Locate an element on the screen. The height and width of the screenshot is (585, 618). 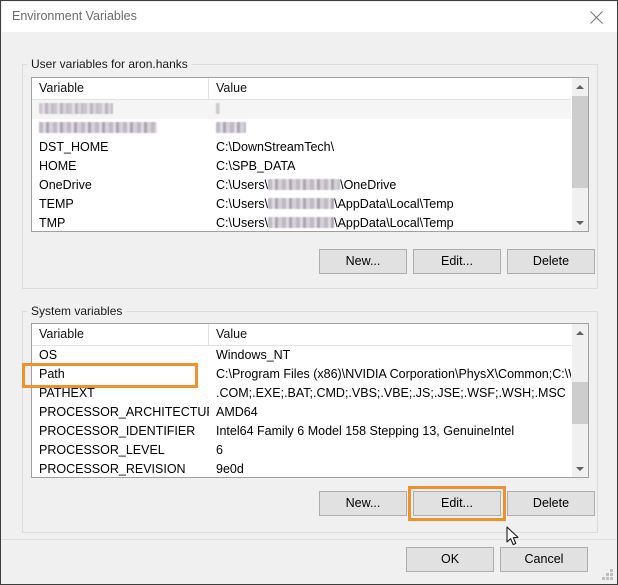
user-variables-scrollbar is located at coordinates (579, 154).